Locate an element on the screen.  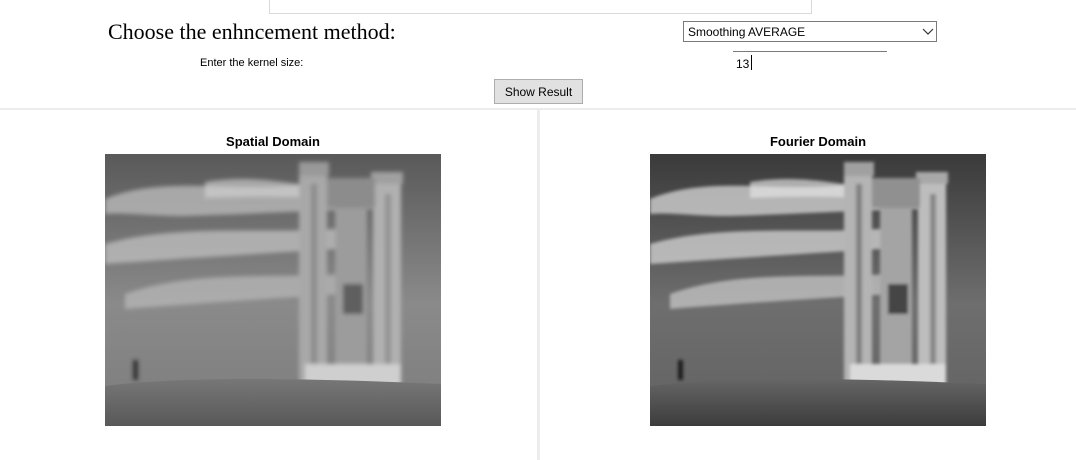
text-caret is located at coordinates (751, 62).